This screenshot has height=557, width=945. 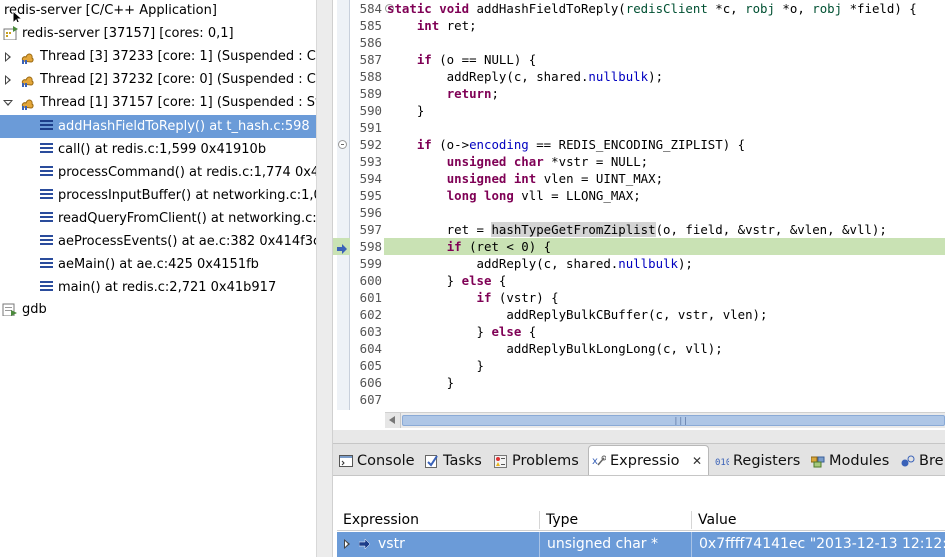 I want to click on code-line: 596, so click(x=639, y=212).